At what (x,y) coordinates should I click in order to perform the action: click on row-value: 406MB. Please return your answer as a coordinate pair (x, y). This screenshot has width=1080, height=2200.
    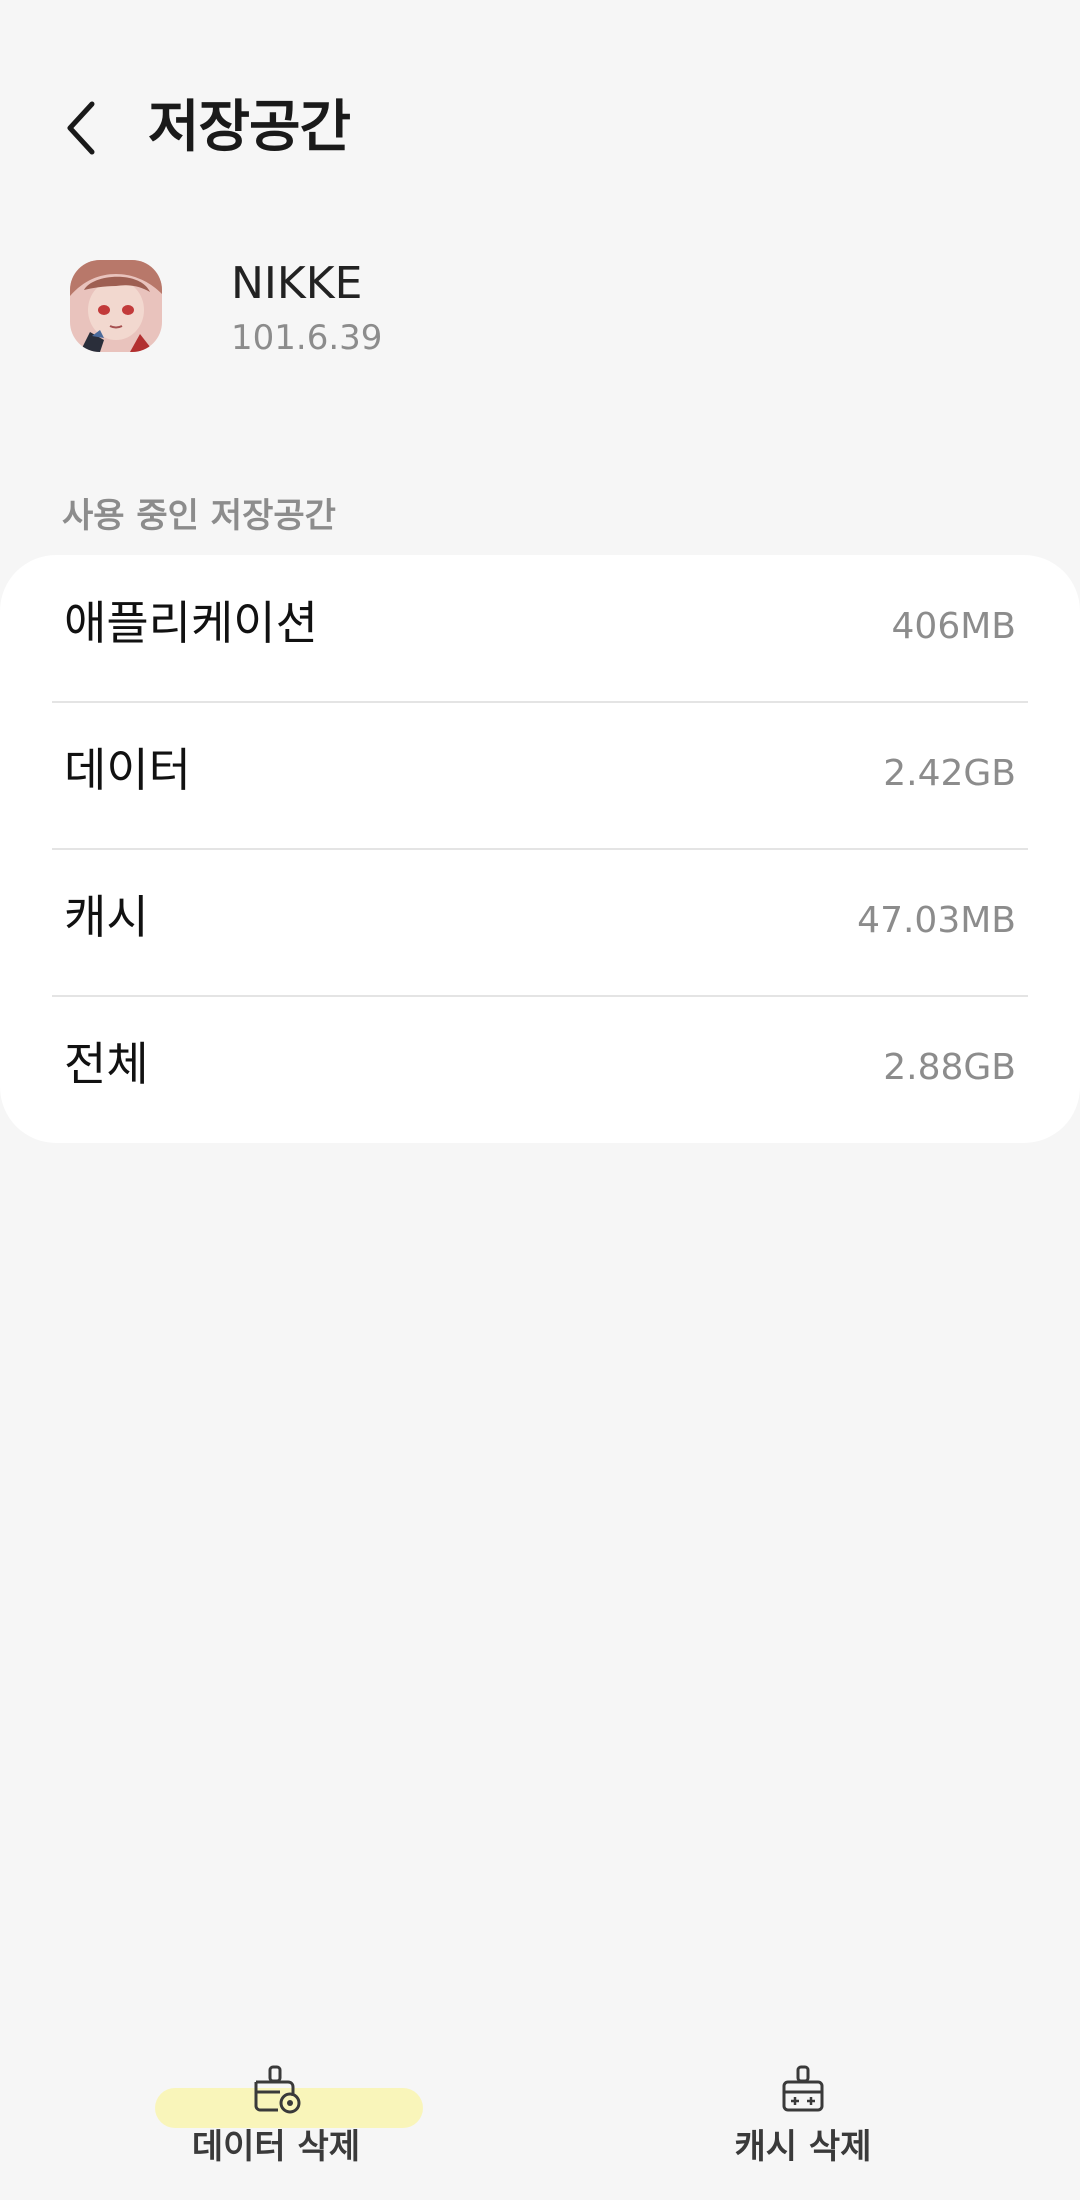
    Looking at the image, I should click on (953, 626).